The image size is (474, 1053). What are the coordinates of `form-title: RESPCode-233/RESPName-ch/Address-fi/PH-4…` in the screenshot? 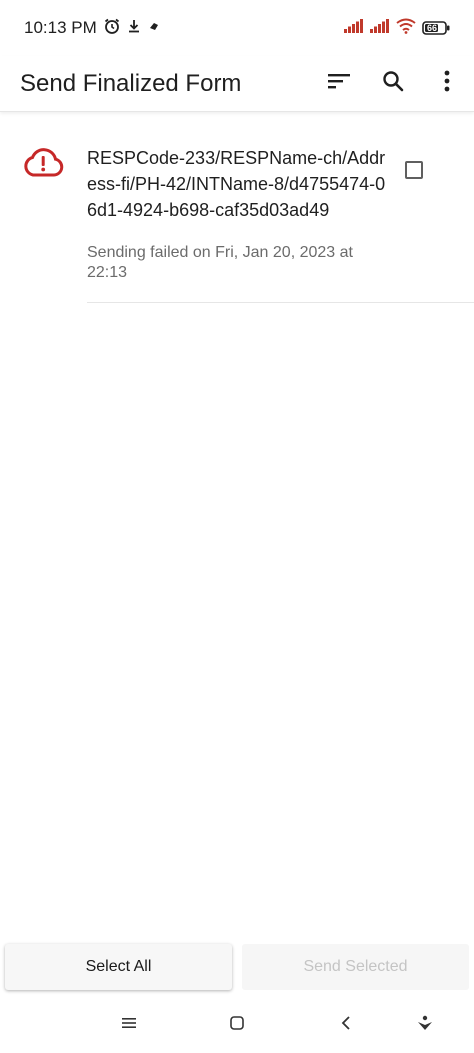 It's located at (236, 184).